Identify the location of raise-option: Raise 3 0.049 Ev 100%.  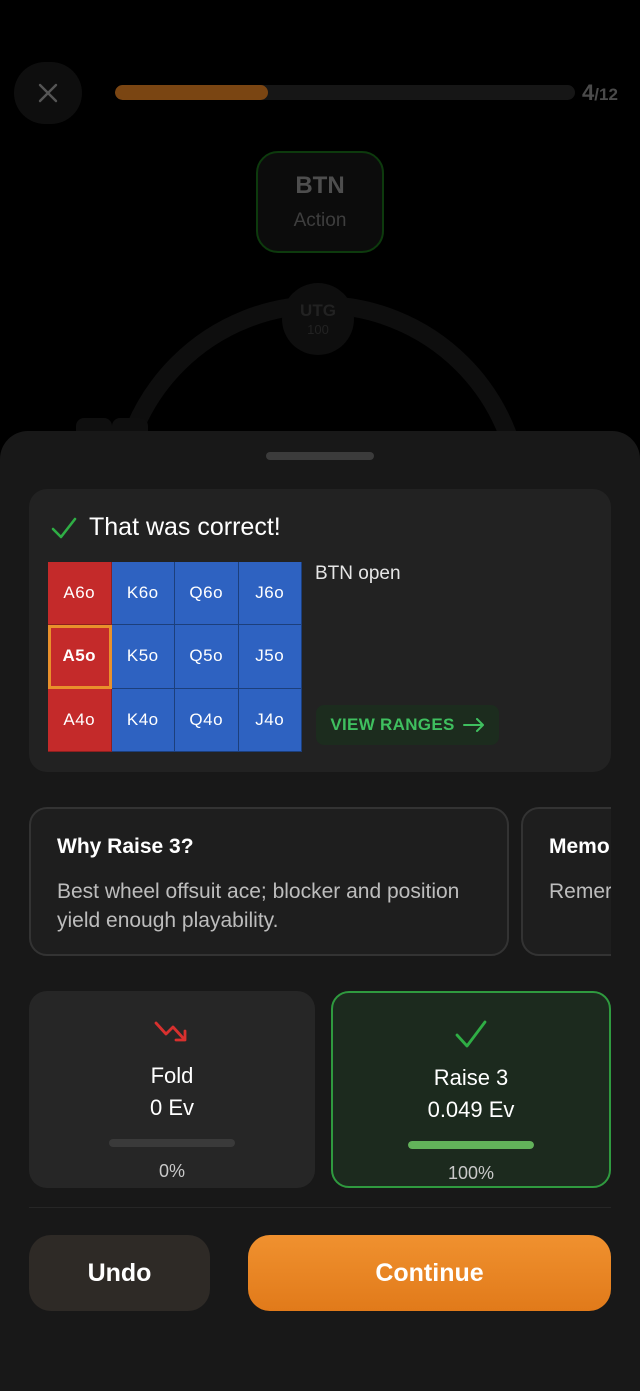
(471, 1089).